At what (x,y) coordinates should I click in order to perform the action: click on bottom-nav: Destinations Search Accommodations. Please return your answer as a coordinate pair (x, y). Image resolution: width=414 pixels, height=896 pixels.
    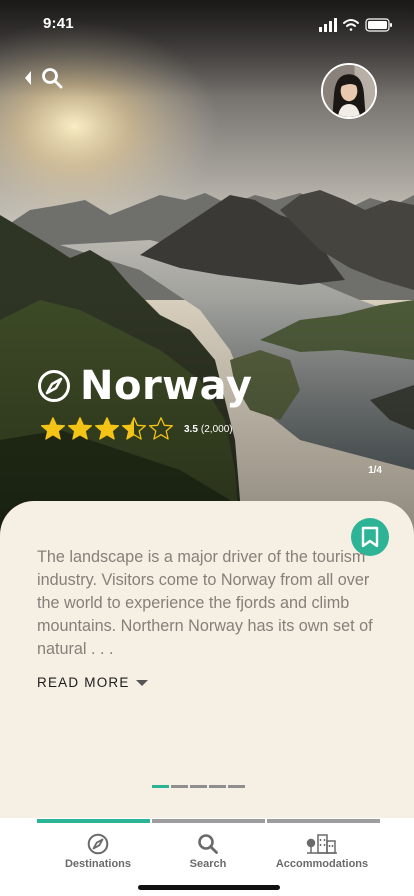
    Looking at the image, I should click on (207, 857).